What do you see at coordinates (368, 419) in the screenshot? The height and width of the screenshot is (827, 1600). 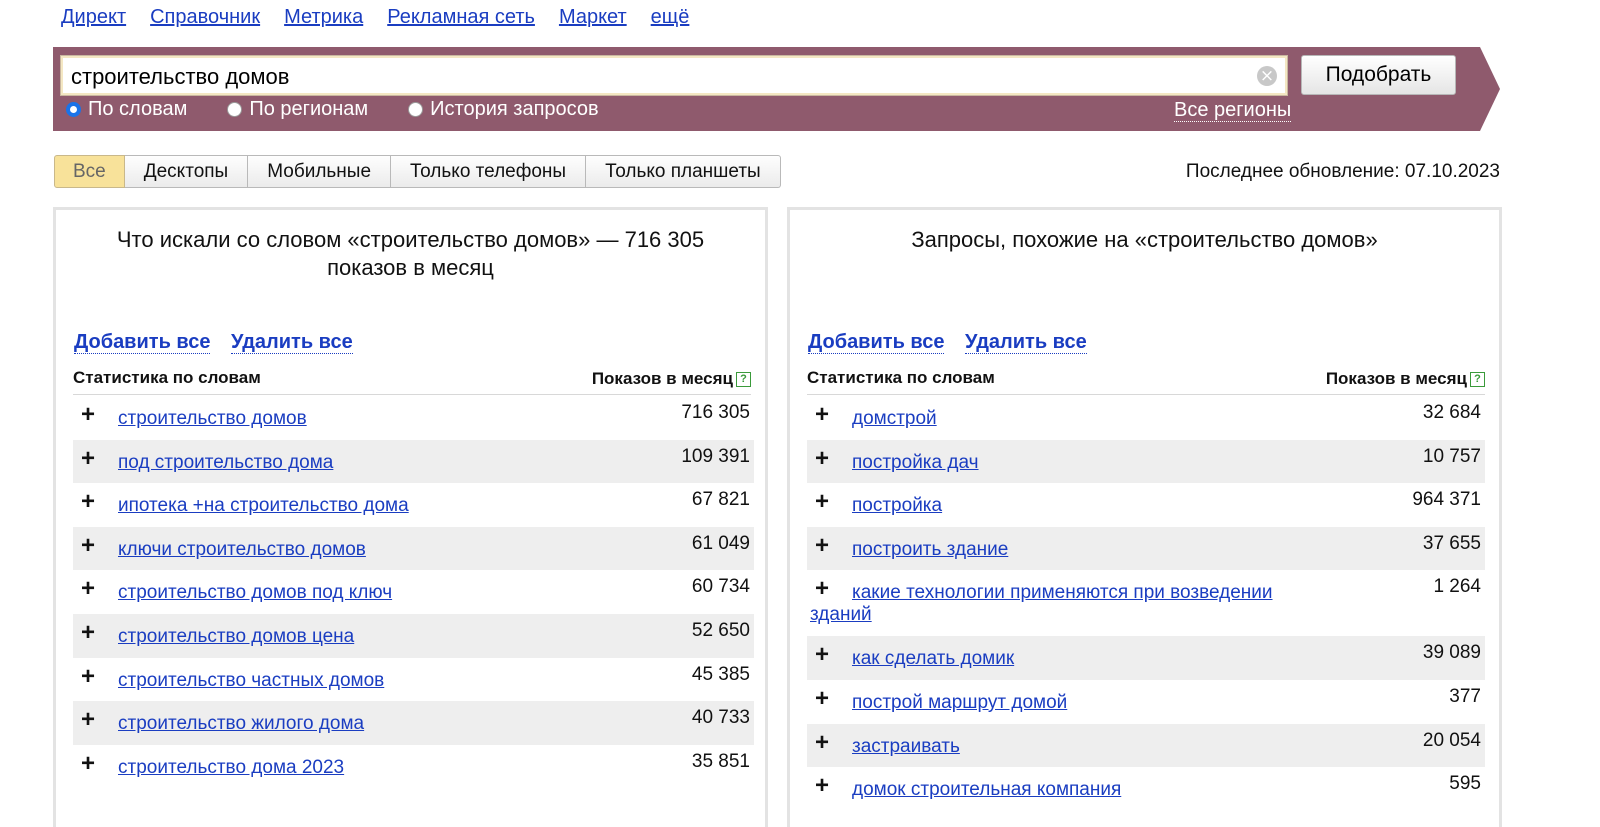 I see `phrase-link: строительство домов` at bounding box center [368, 419].